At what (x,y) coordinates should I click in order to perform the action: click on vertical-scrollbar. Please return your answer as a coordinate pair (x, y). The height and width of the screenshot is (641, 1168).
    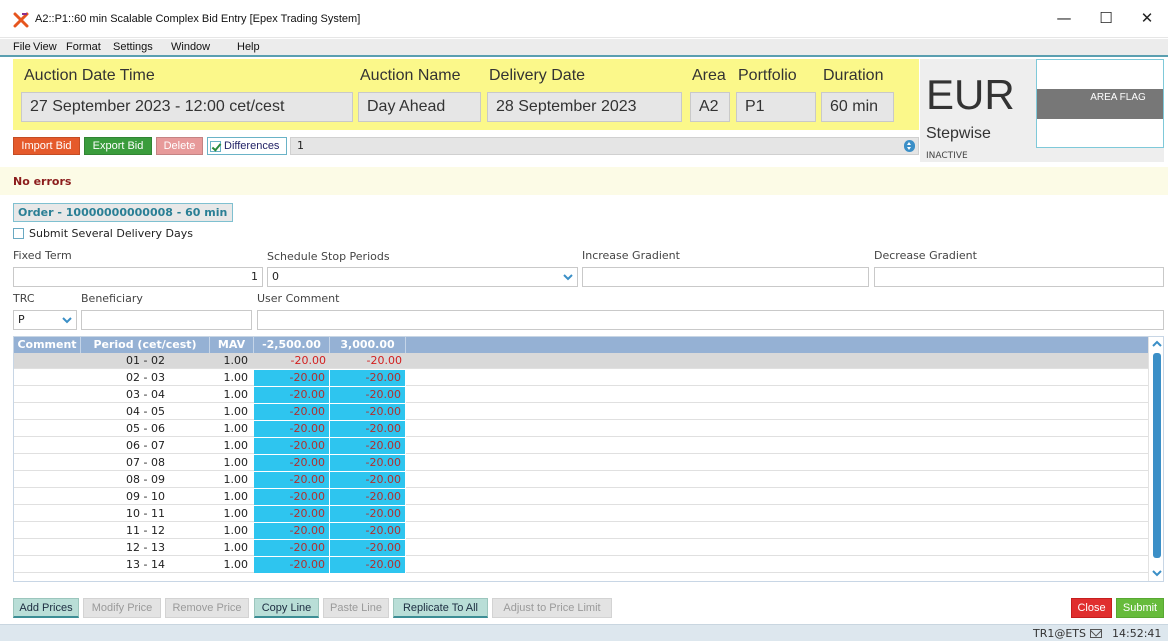
    Looking at the image, I should click on (1155, 459).